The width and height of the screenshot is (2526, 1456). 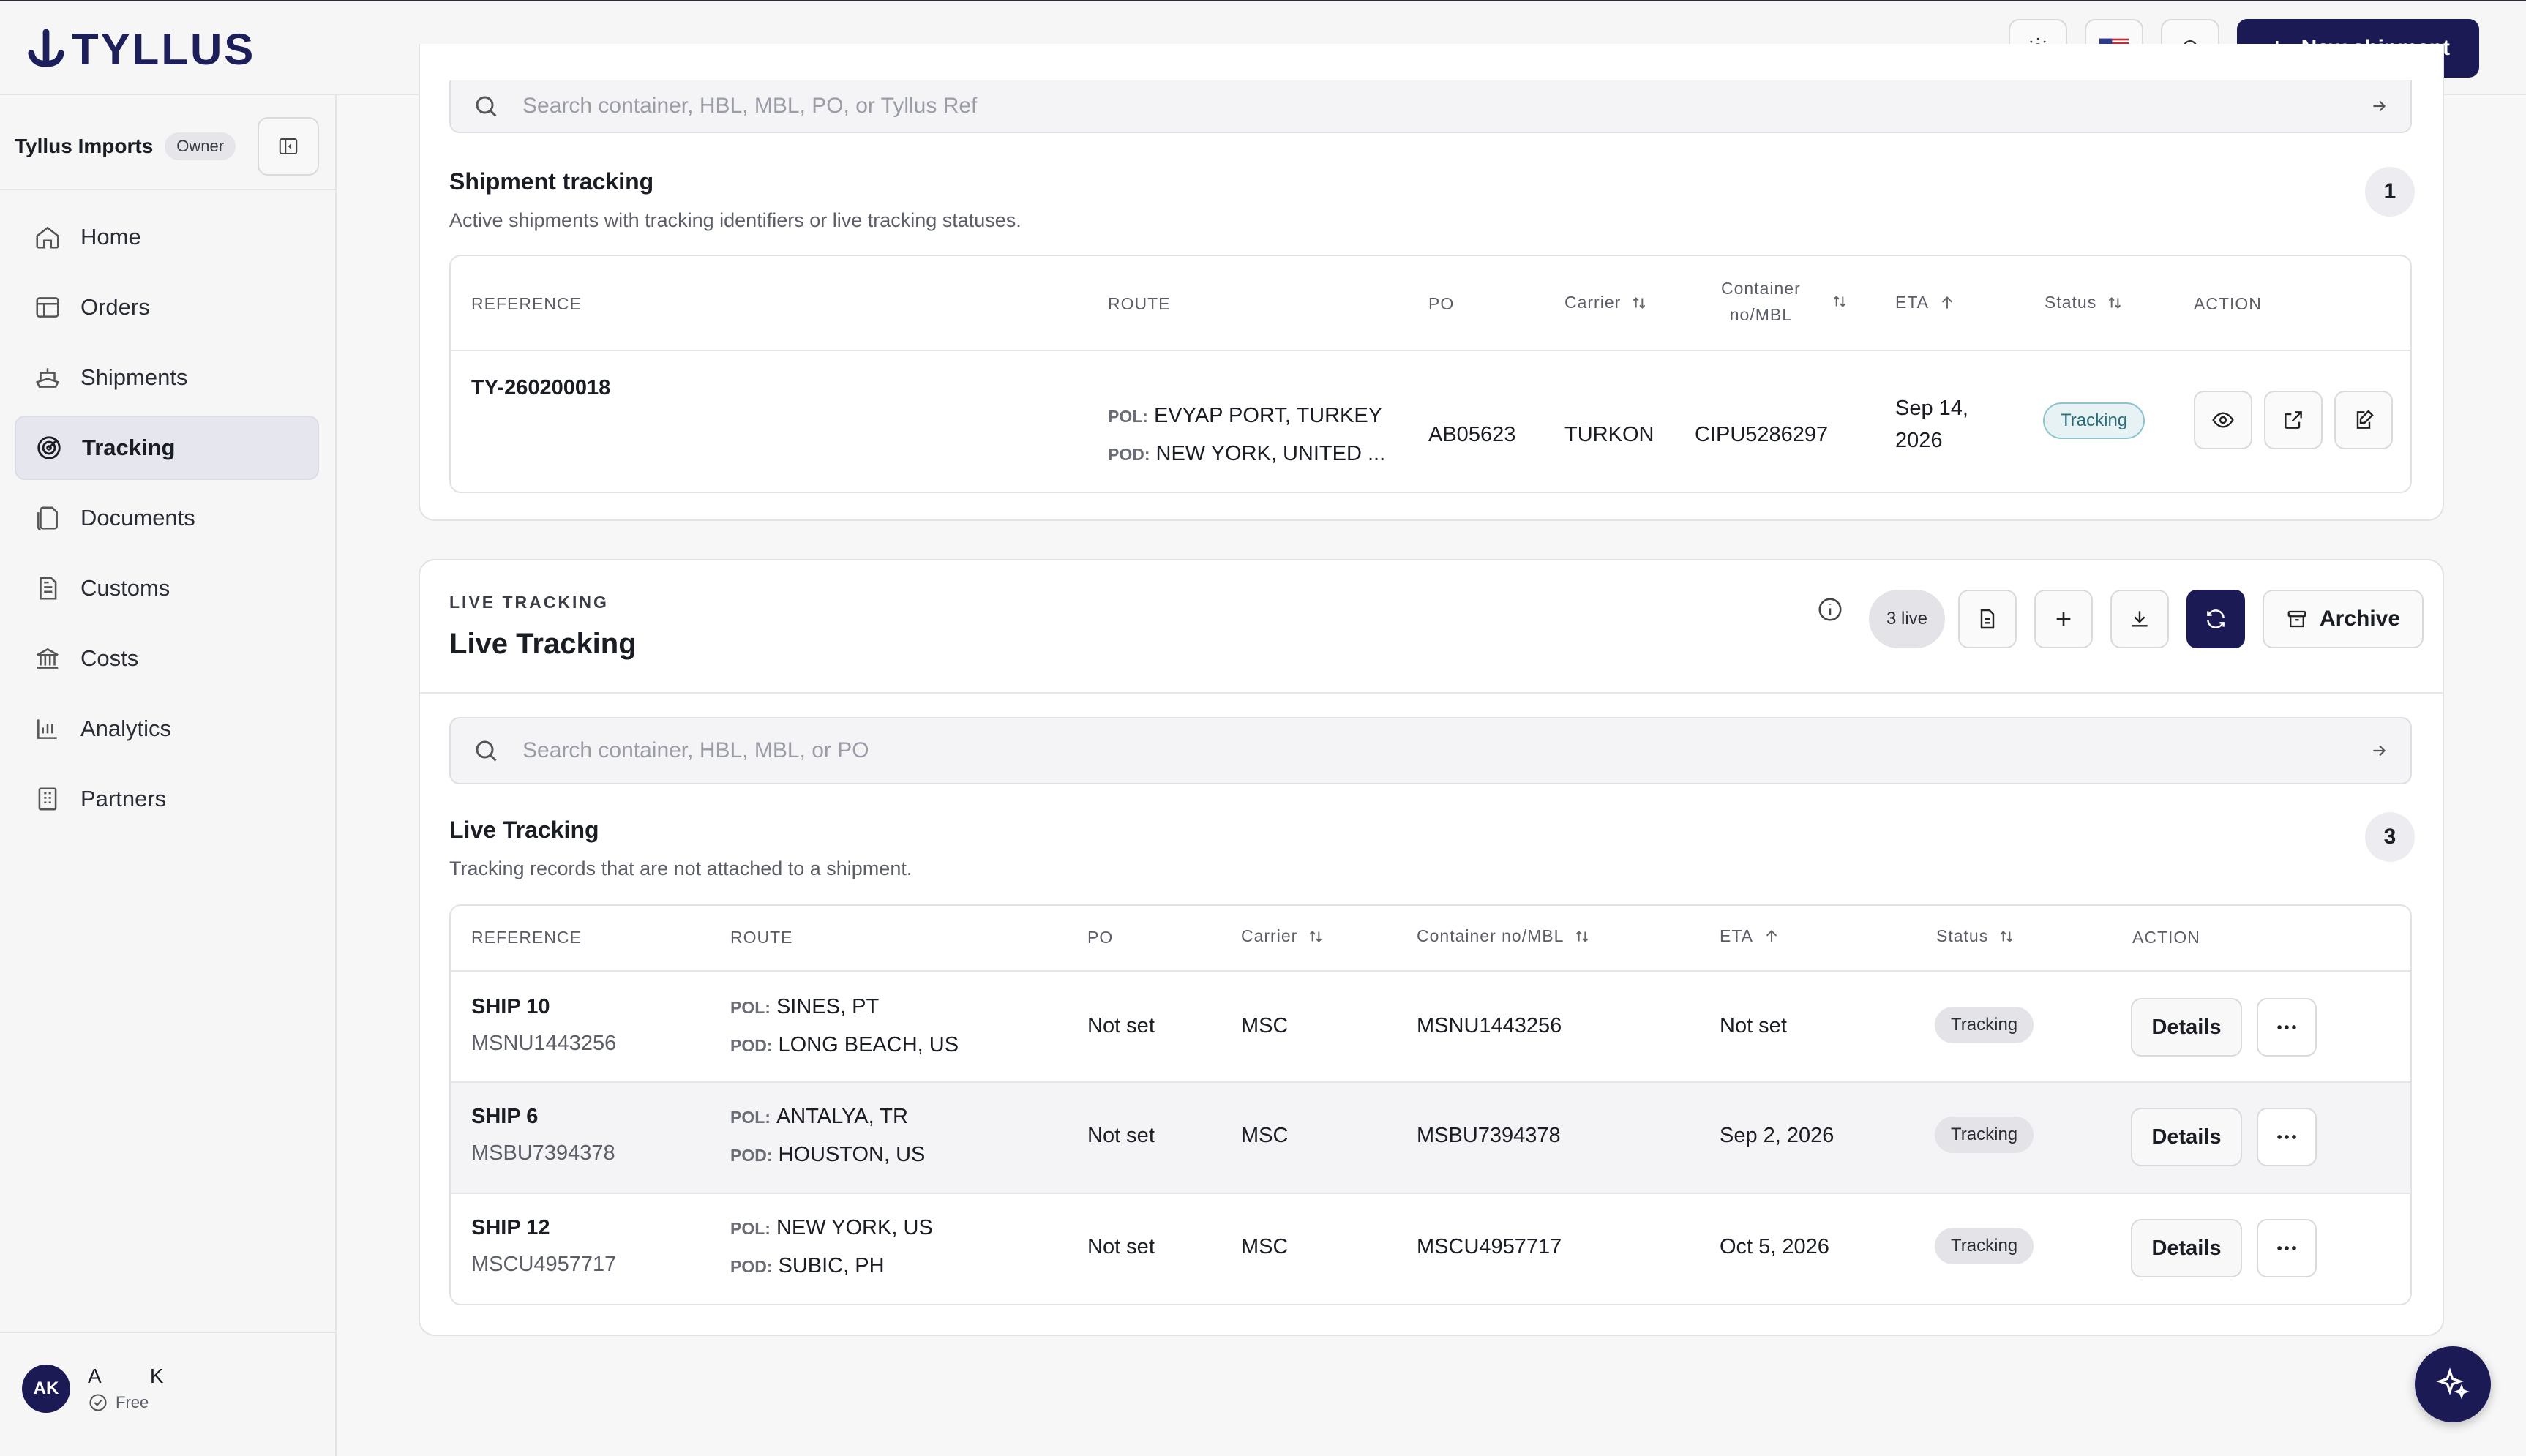 What do you see at coordinates (540, 388) in the screenshot?
I see `shipment-reference: TY-260200018` at bounding box center [540, 388].